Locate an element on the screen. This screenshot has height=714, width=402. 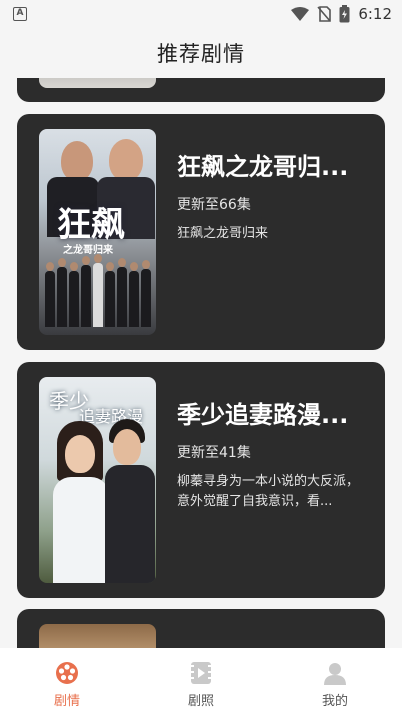
app-header: 推荐剧情 is located at coordinates (201, 53).